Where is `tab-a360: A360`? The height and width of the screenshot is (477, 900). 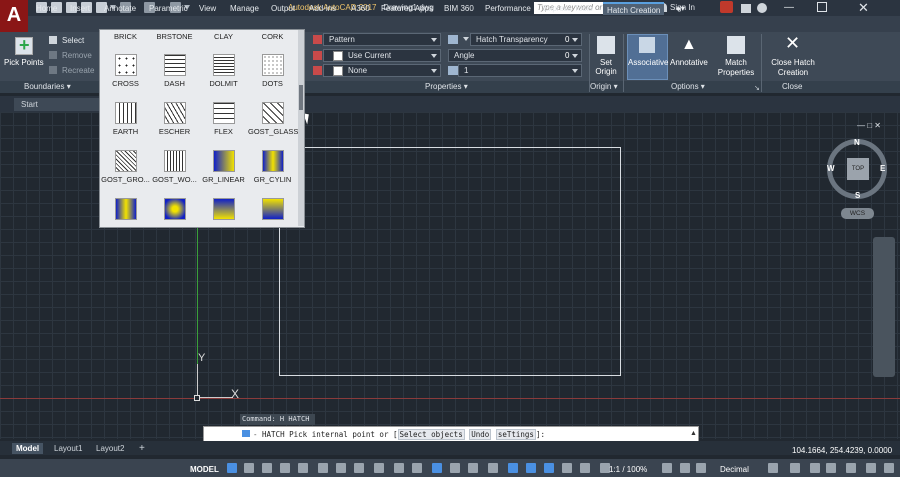
tab-a360: A360 is located at coordinates (360, 8).